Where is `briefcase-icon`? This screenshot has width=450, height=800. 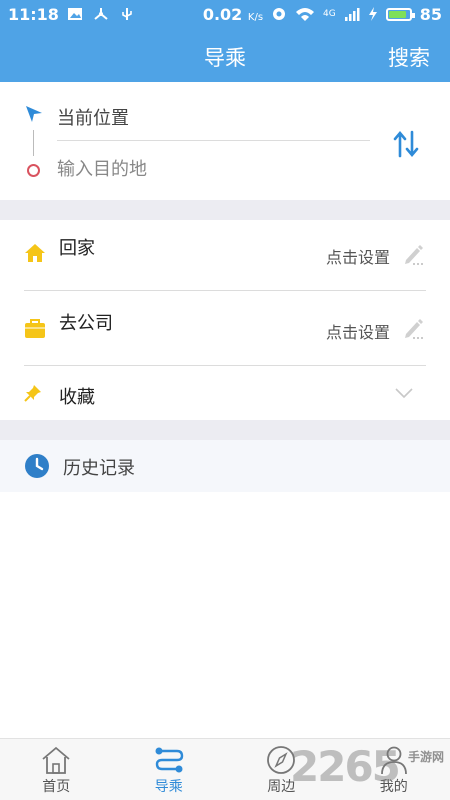
briefcase-icon is located at coordinates (35, 328).